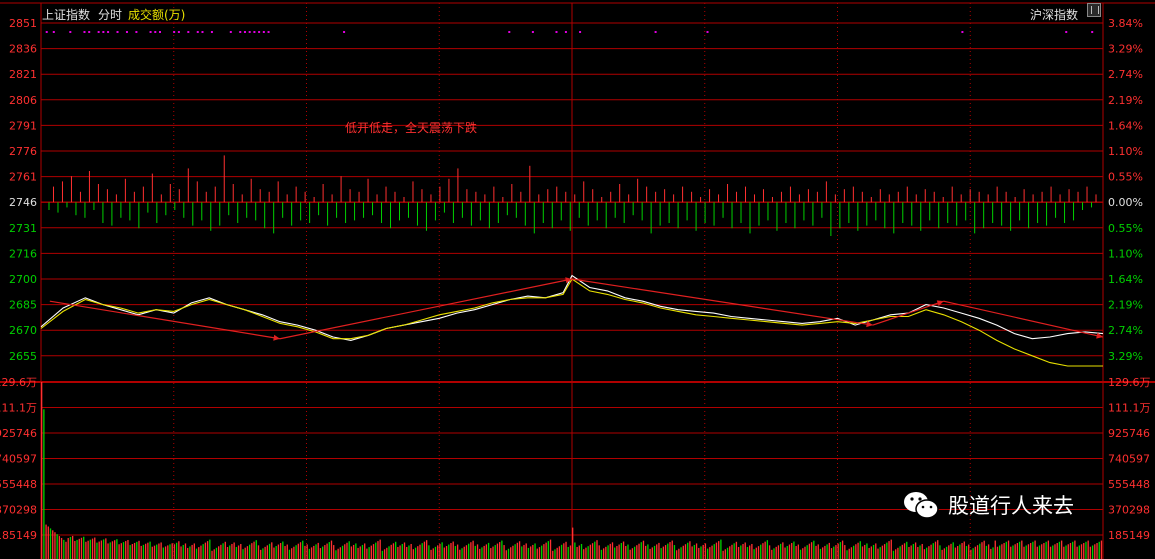 This screenshot has height=559, width=1155. I want to click on panel-toggle-button, so click(1094, 10).